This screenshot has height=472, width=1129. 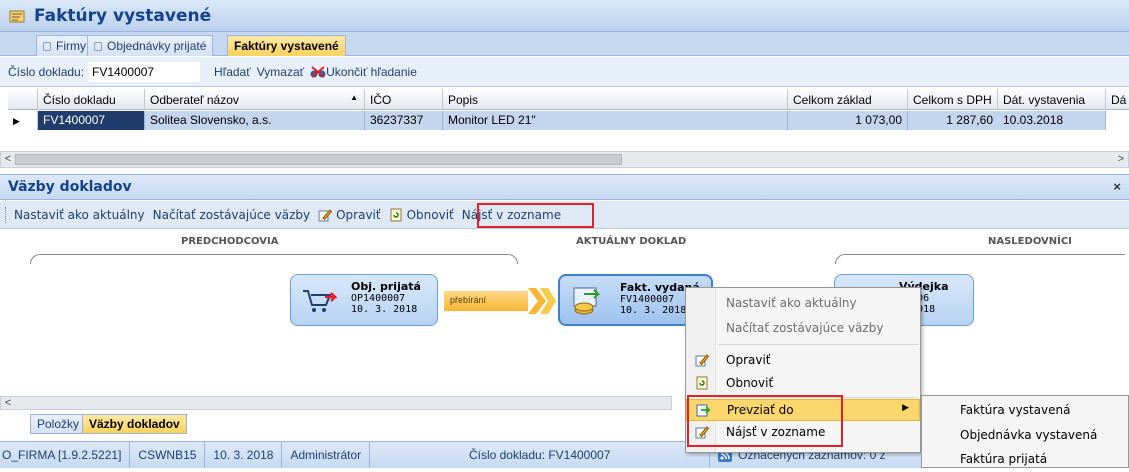 What do you see at coordinates (79, 215) in the screenshot?
I see `set-current-button: Nastaviť ako aktuálny` at bounding box center [79, 215].